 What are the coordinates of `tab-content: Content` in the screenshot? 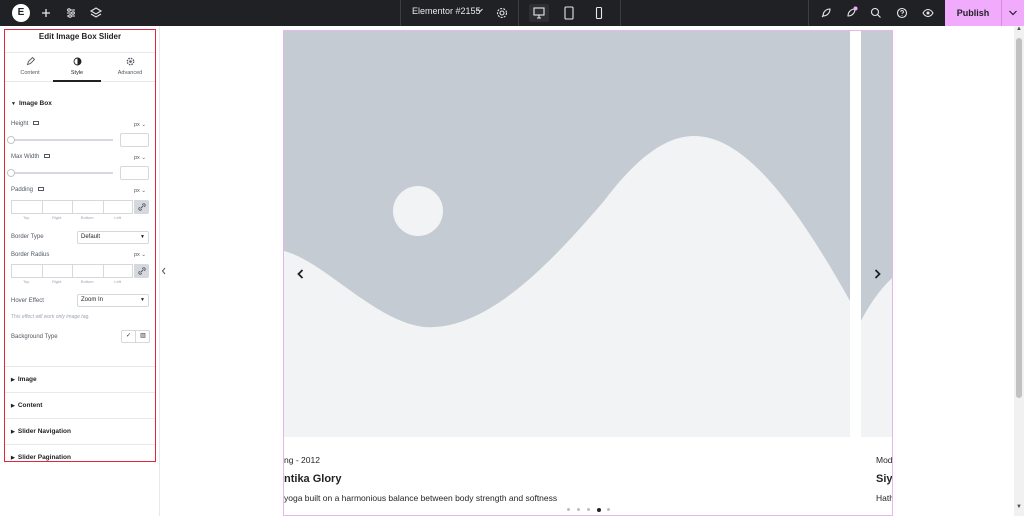 It's located at (30, 67).